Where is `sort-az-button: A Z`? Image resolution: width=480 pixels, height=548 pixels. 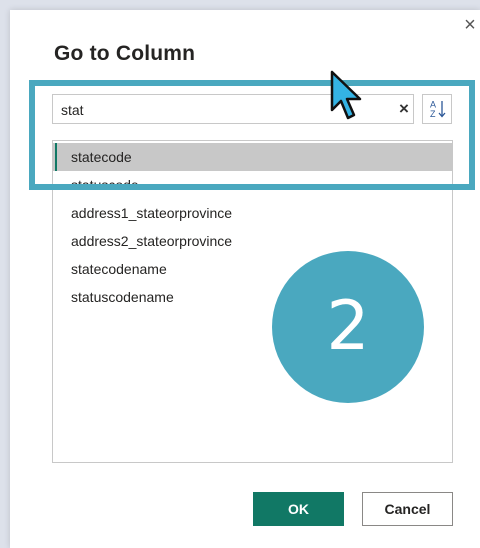 sort-az-button: A Z is located at coordinates (437, 109).